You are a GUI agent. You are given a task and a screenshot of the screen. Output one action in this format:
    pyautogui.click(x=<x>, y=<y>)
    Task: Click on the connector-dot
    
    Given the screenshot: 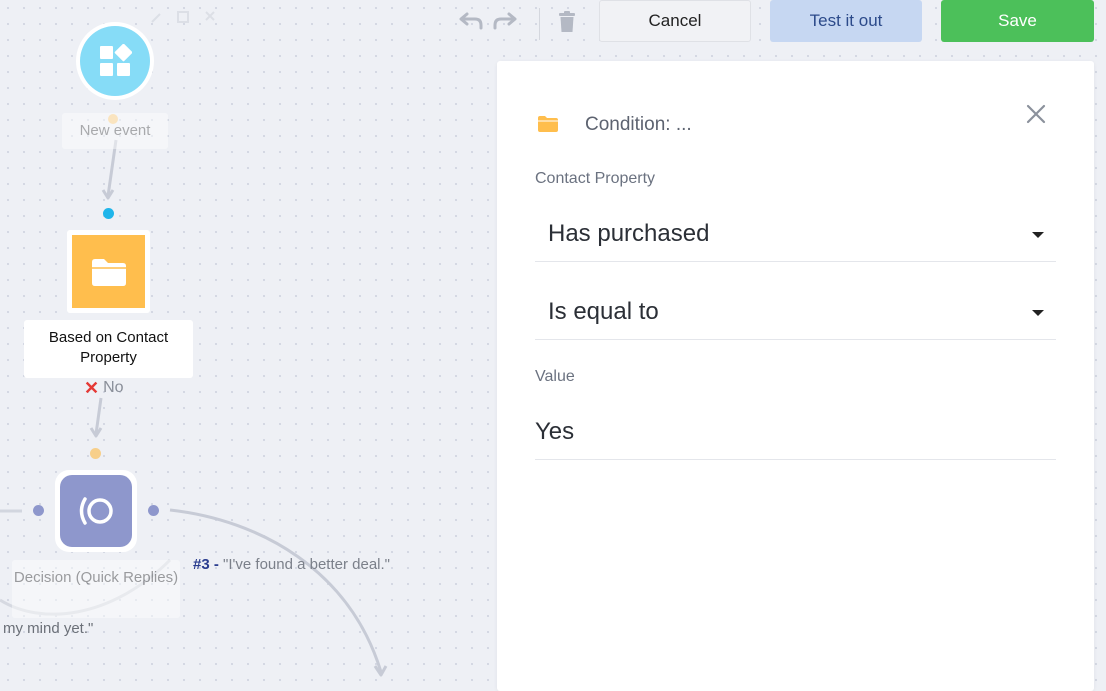 What is the action you would take?
    pyautogui.click(x=95, y=453)
    